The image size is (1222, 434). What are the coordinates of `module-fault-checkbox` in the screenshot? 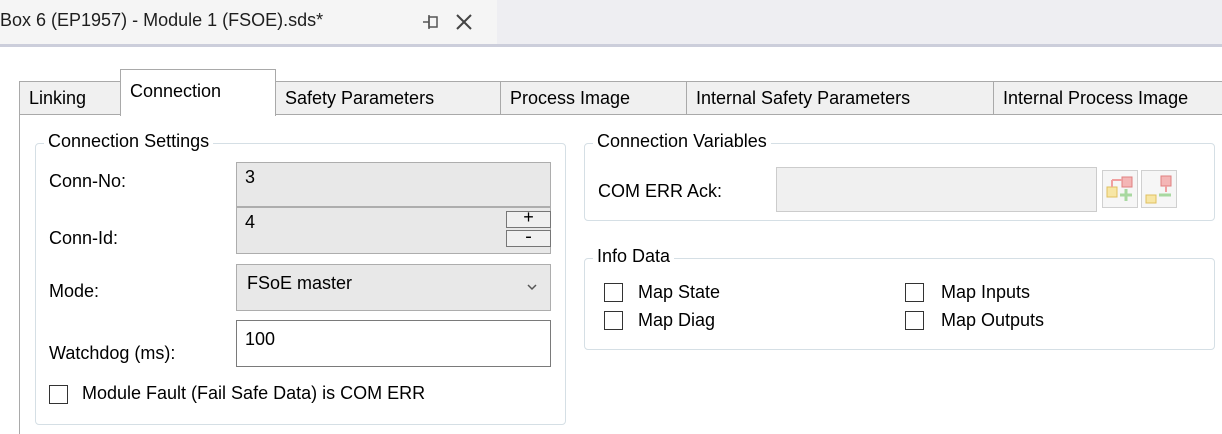 It's located at (58, 394).